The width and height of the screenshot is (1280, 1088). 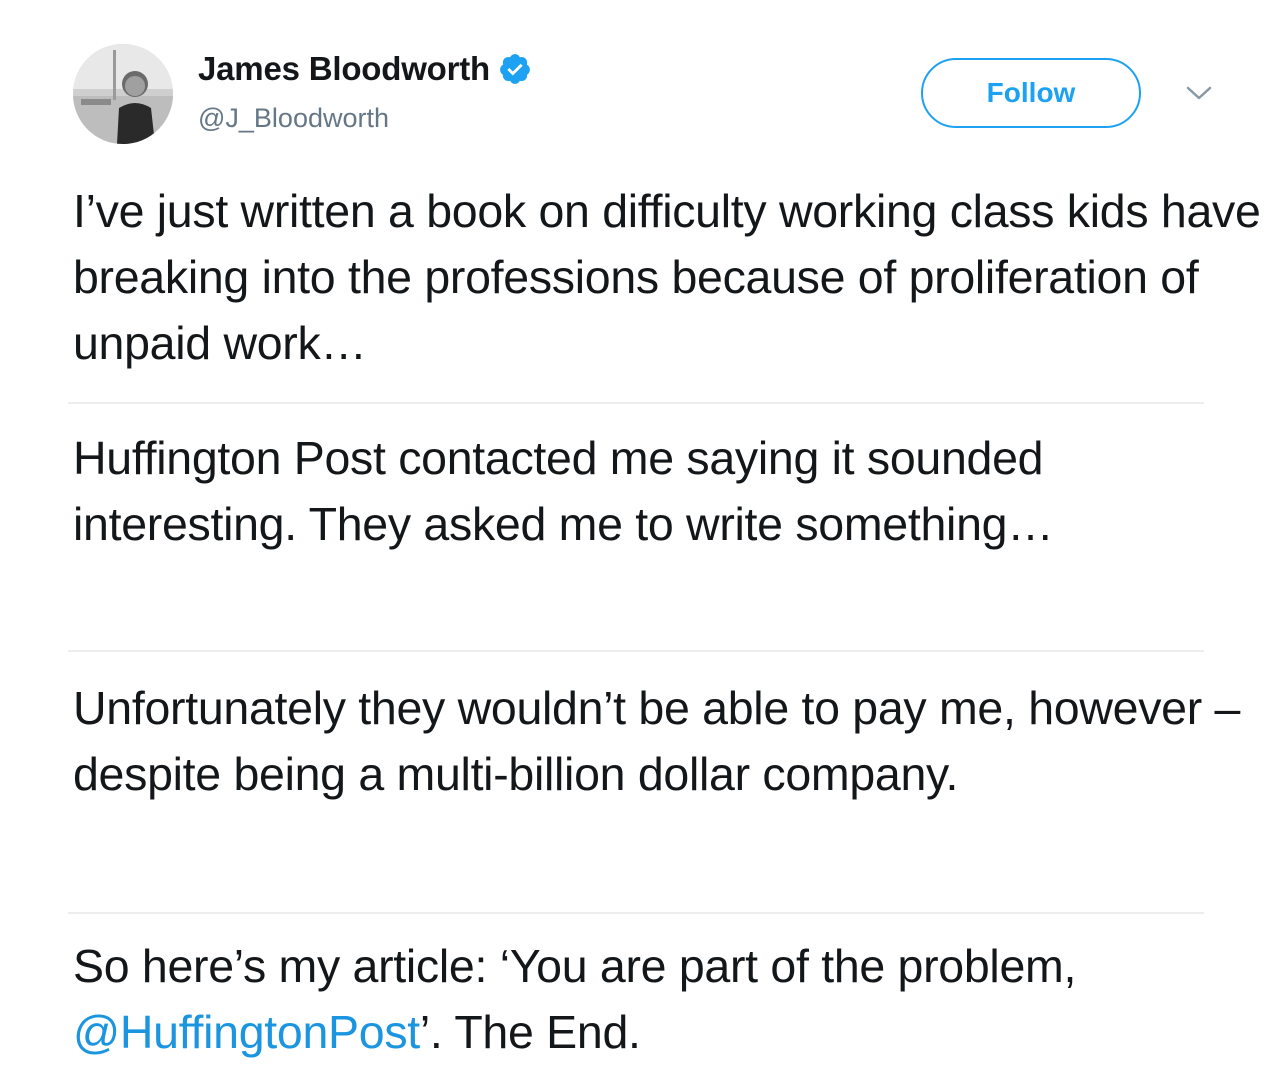 I want to click on final-text-after: ’. The End., so click(x=530, y=1032).